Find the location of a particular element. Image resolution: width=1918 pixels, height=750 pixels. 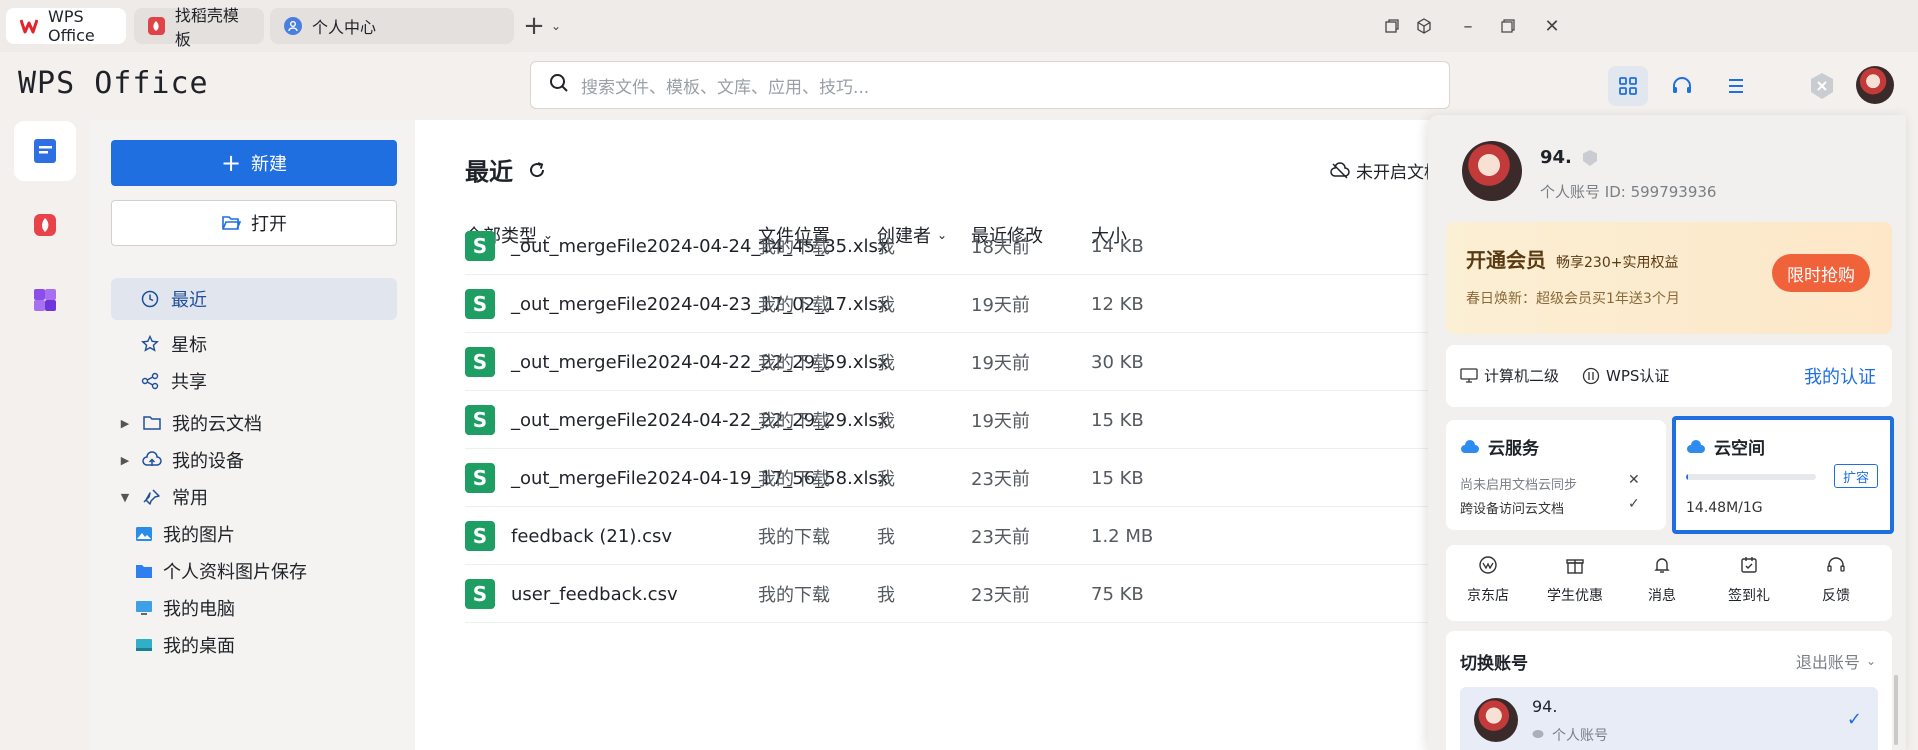

file-row: Suser_feedback.csv 我的下载 我 23天前 75 KB is located at coordinates (947, 594).